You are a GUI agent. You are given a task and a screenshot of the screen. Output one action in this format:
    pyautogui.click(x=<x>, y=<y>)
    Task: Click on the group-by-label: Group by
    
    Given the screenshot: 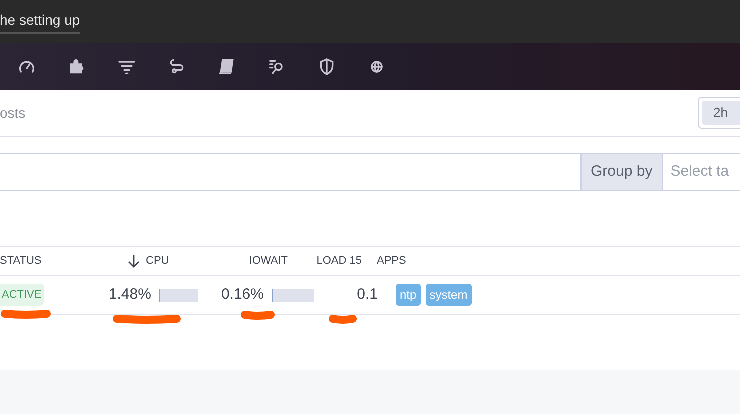 What is the action you would take?
    pyautogui.click(x=622, y=172)
    